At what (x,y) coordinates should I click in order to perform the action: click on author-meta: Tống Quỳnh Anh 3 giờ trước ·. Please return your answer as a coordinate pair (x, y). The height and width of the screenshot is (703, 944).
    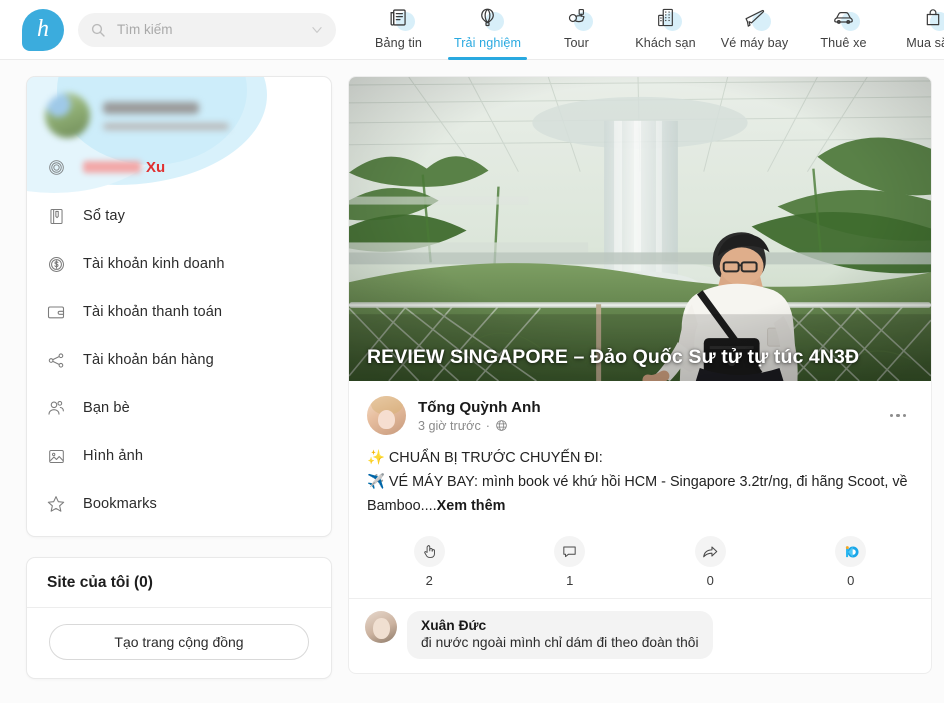
    Looking at the image, I should click on (650, 416).